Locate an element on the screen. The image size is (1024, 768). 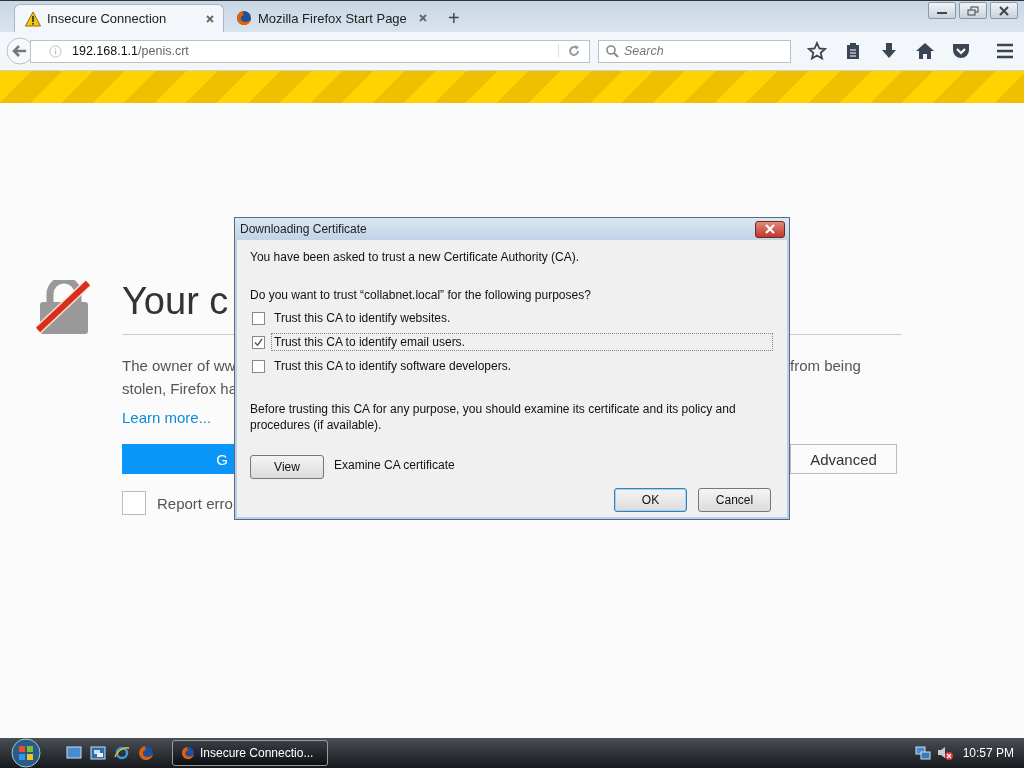
view-button: View is located at coordinates (287, 467).